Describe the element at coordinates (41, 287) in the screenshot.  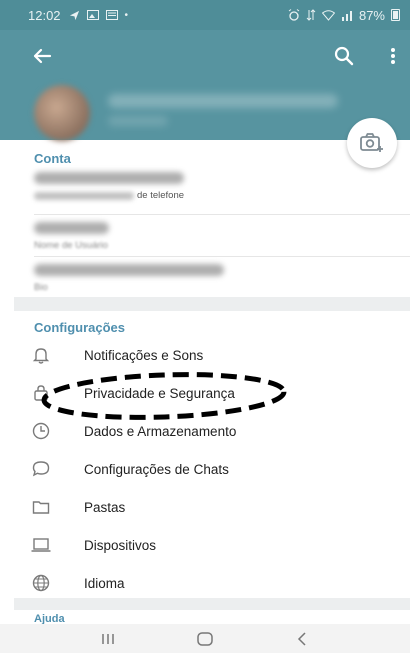
I see `bio-caption-text: Bio` at that location.